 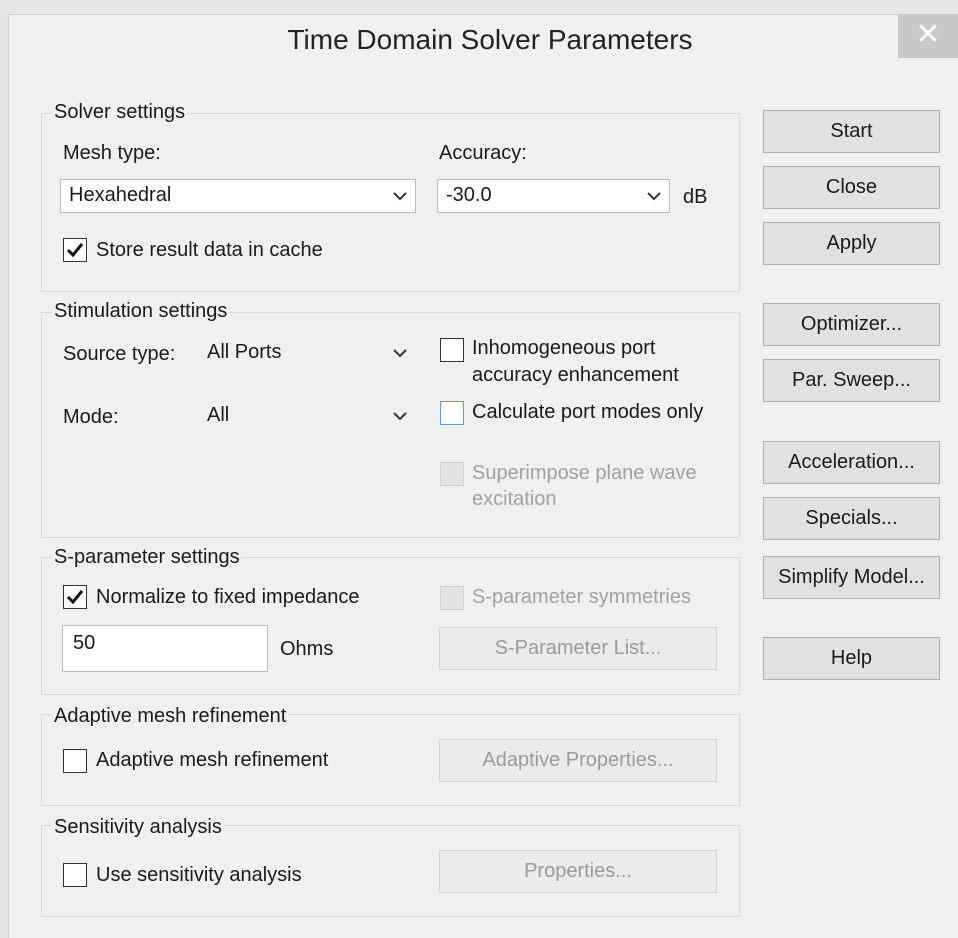 What do you see at coordinates (307, 416) in the screenshot?
I see `mode-select: All` at bounding box center [307, 416].